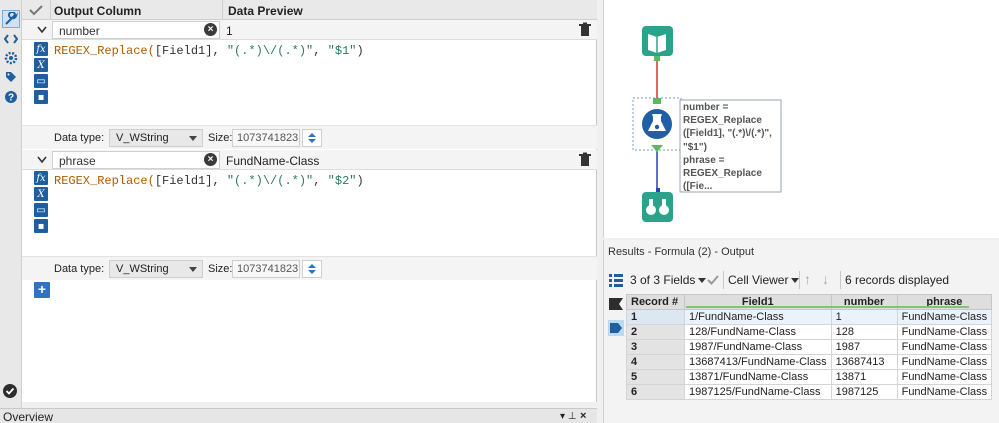 The height and width of the screenshot is (423, 999). I want to click on browse-tool, so click(657, 205).